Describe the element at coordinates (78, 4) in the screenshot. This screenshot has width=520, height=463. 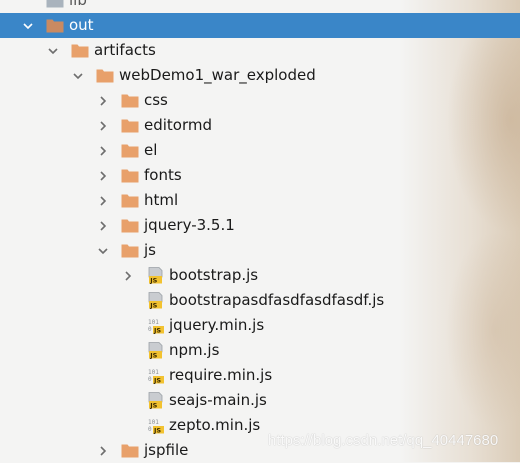
I see `tree-node-label: lib` at that location.